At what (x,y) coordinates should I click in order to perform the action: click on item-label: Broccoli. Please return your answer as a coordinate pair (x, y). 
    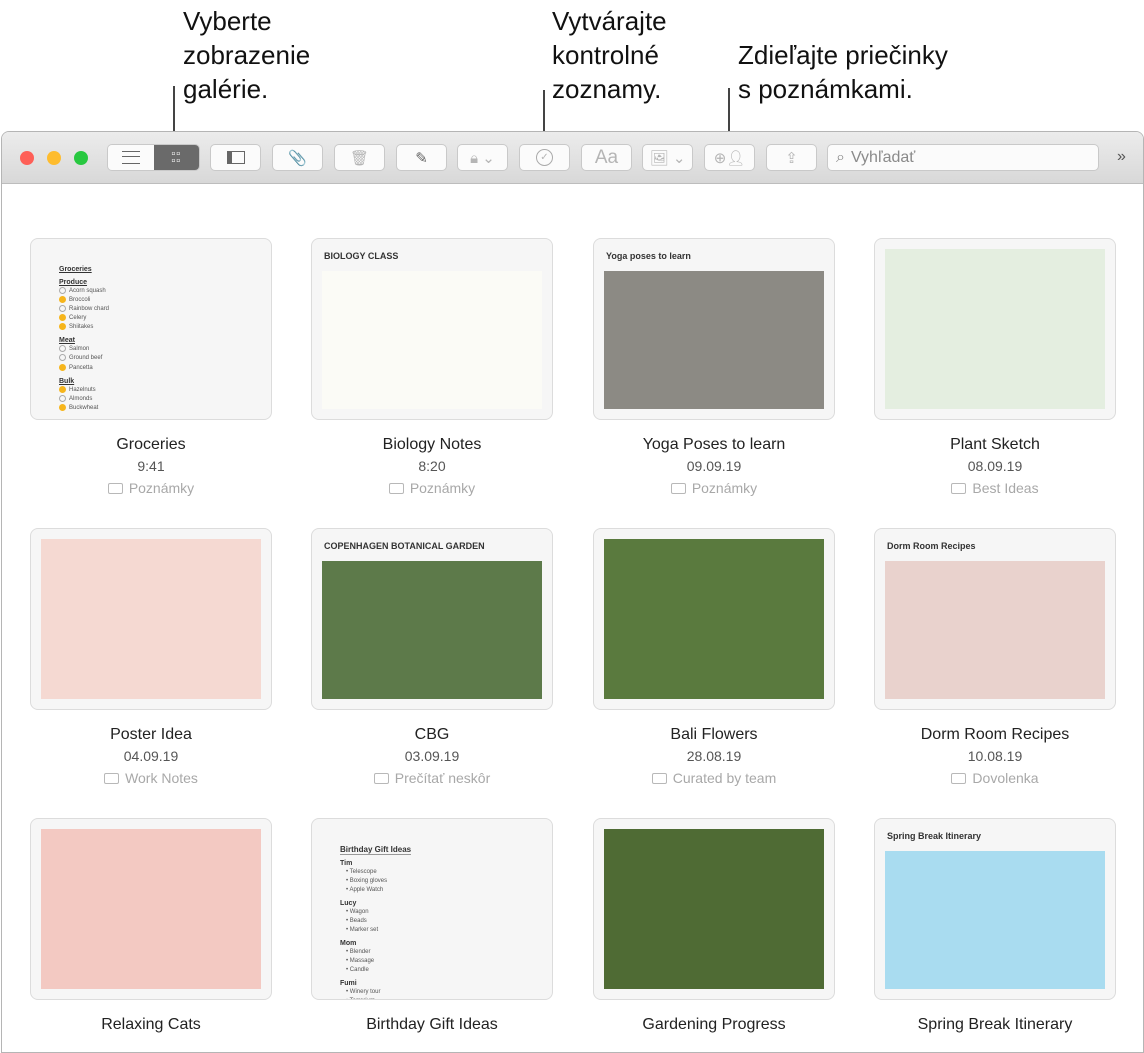
    Looking at the image, I should click on (80, 300).